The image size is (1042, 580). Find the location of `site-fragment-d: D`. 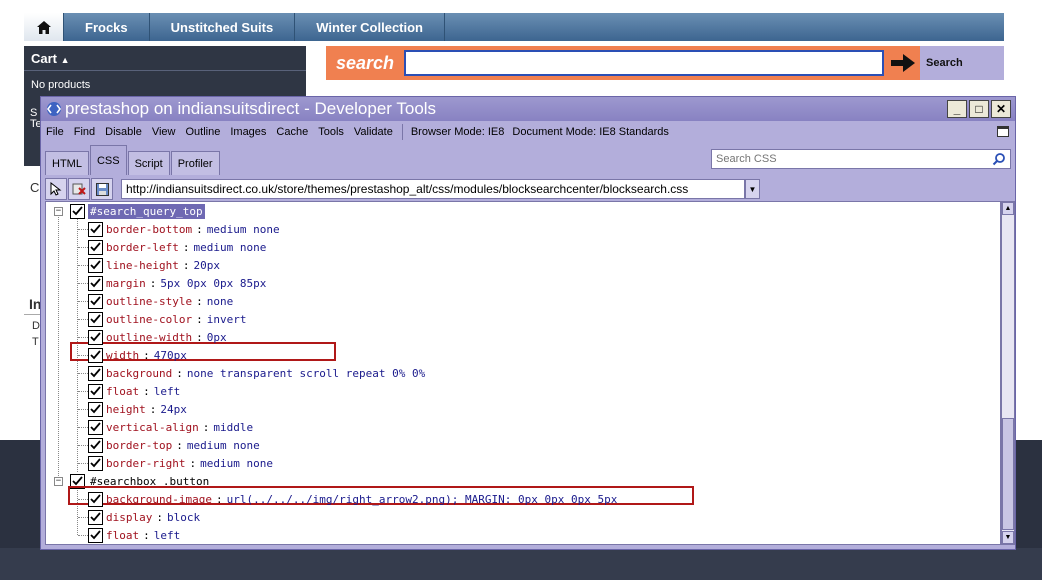

site-fragment-d: D is located at coordinates (36, 326).